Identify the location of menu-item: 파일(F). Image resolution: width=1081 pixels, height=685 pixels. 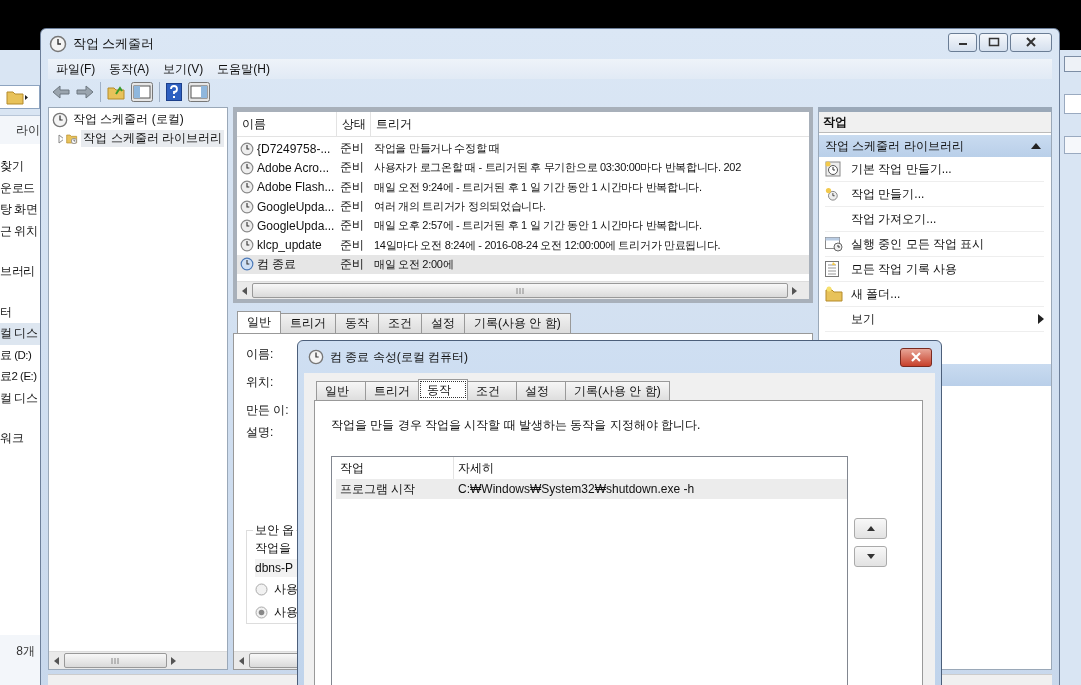
(76, 69).